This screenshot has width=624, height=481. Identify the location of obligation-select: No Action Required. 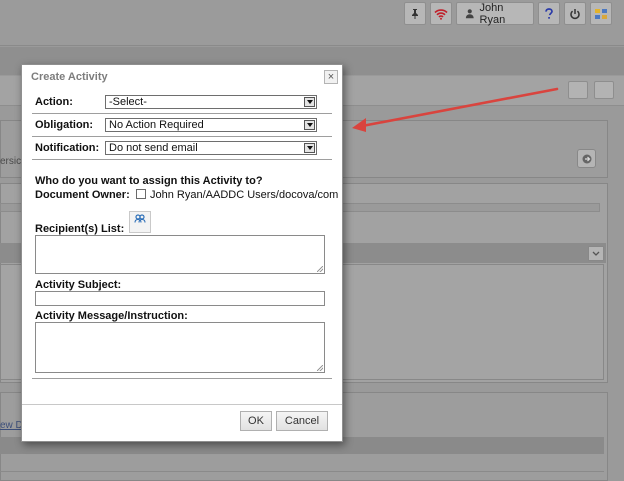
(211, 125).